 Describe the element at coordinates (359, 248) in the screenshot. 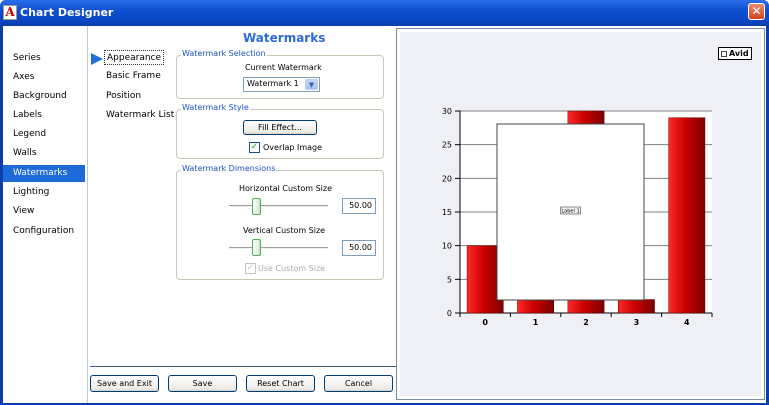

I see `vertical-size-input: 50.00` at that location.